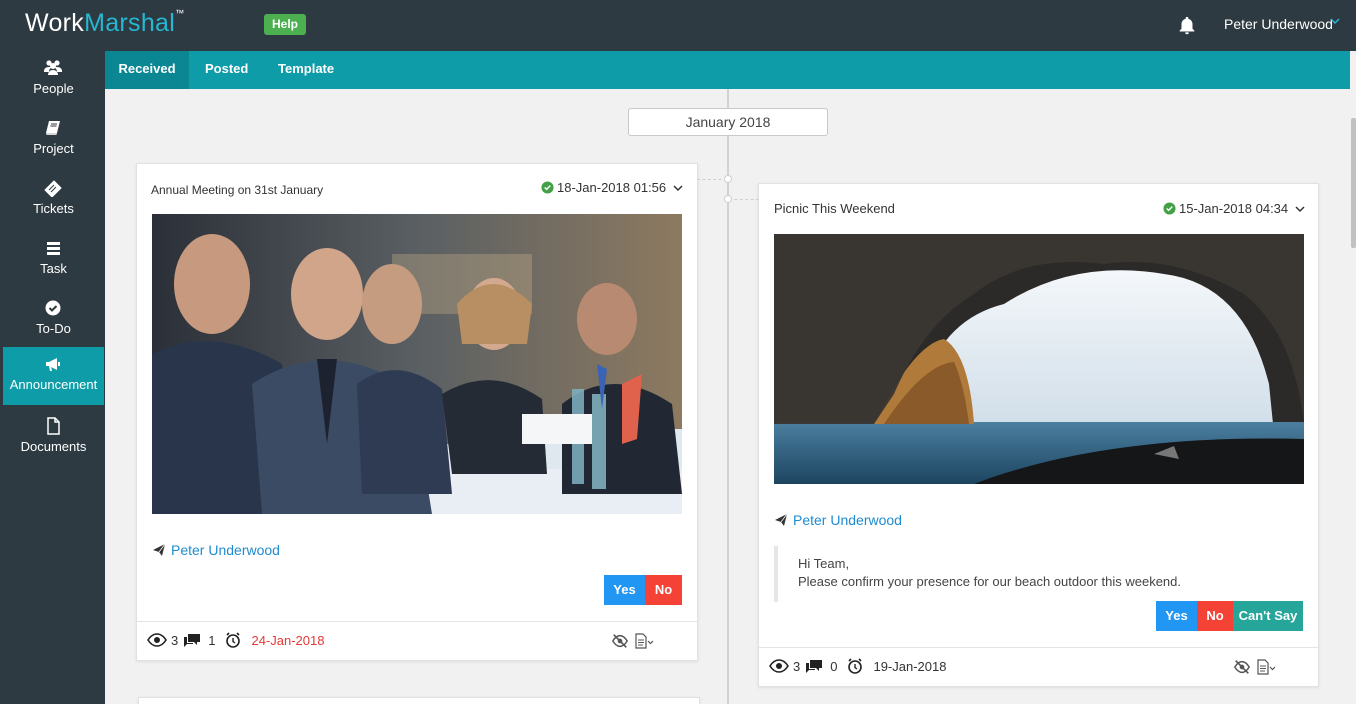  Describe the element at coordinates (419, 700) in the screenshot. I see `announcement-card-partial` at that location.